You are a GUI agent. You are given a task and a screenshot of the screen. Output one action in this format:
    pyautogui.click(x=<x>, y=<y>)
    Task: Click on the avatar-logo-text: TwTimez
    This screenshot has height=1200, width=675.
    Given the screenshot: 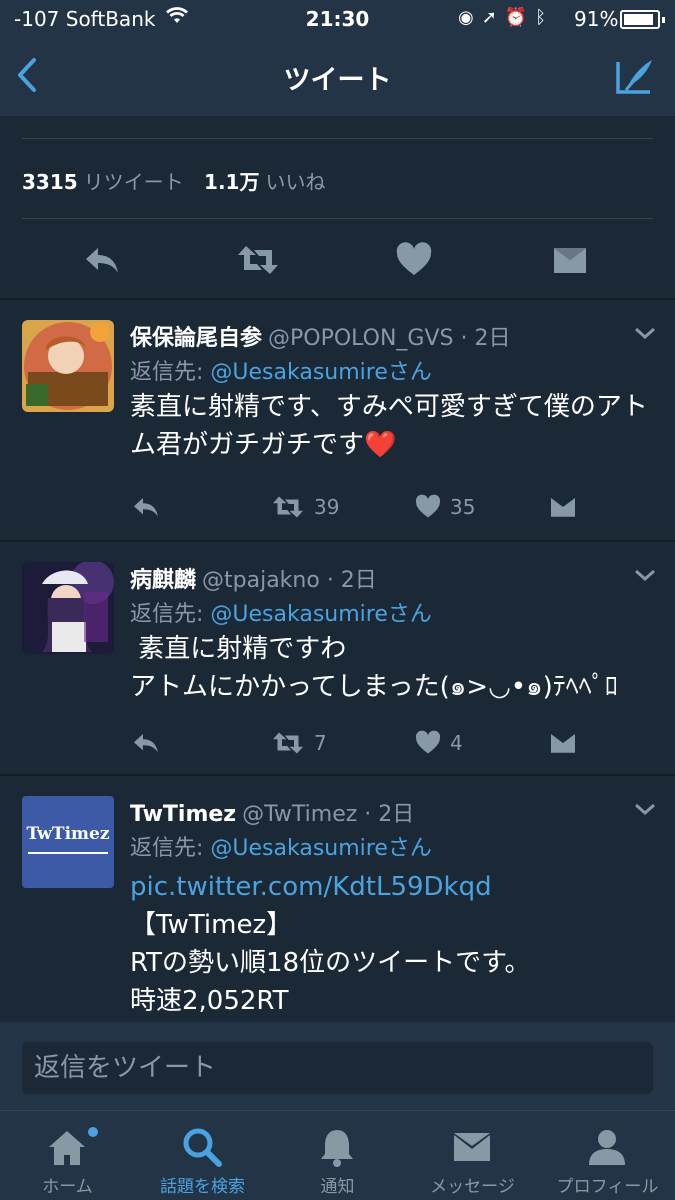 What is the action you would take?
    pyautogui.click(x=68, y=834)
    